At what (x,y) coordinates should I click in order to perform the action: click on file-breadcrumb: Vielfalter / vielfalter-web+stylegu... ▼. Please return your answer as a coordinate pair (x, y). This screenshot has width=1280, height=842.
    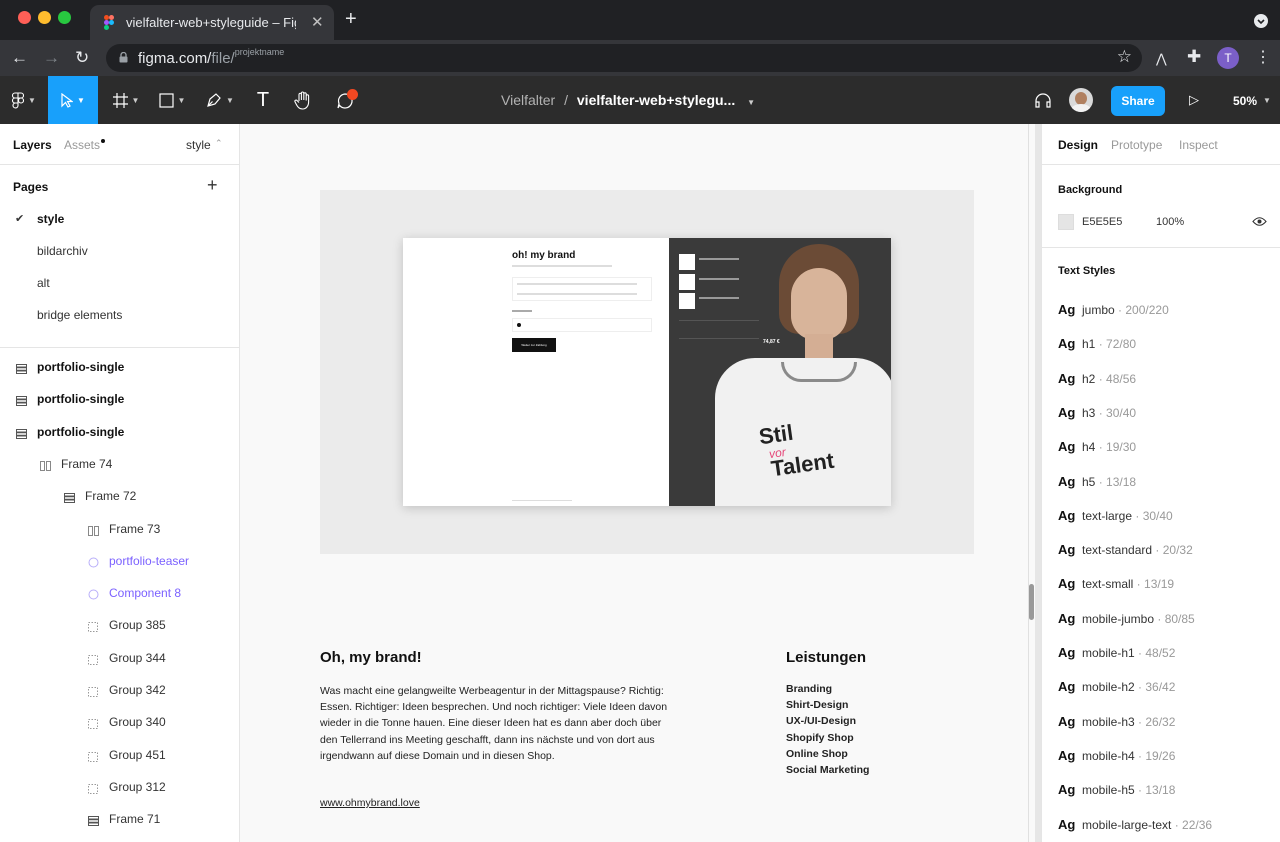
    Looking at the image, I should click on (628, 100).